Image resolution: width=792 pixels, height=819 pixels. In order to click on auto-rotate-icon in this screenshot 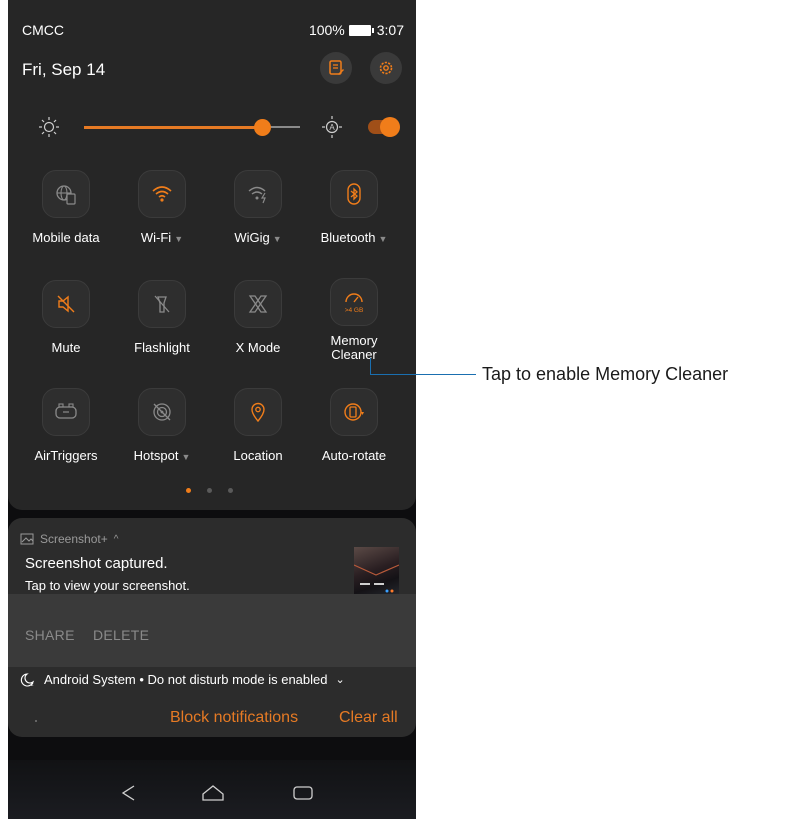, I will do `click(354, 412)`.